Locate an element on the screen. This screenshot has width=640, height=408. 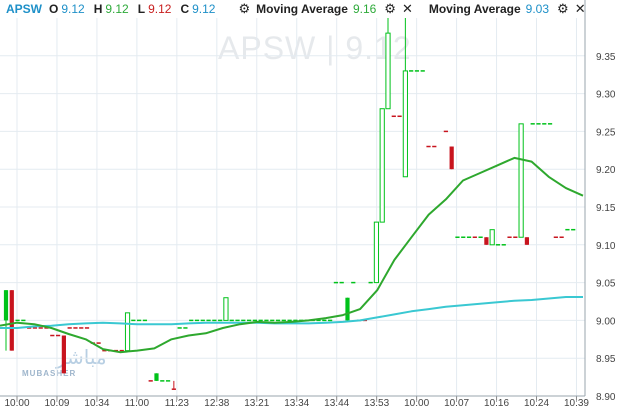
y-tick-label: 9.05 is located at coordinates (606, 284).